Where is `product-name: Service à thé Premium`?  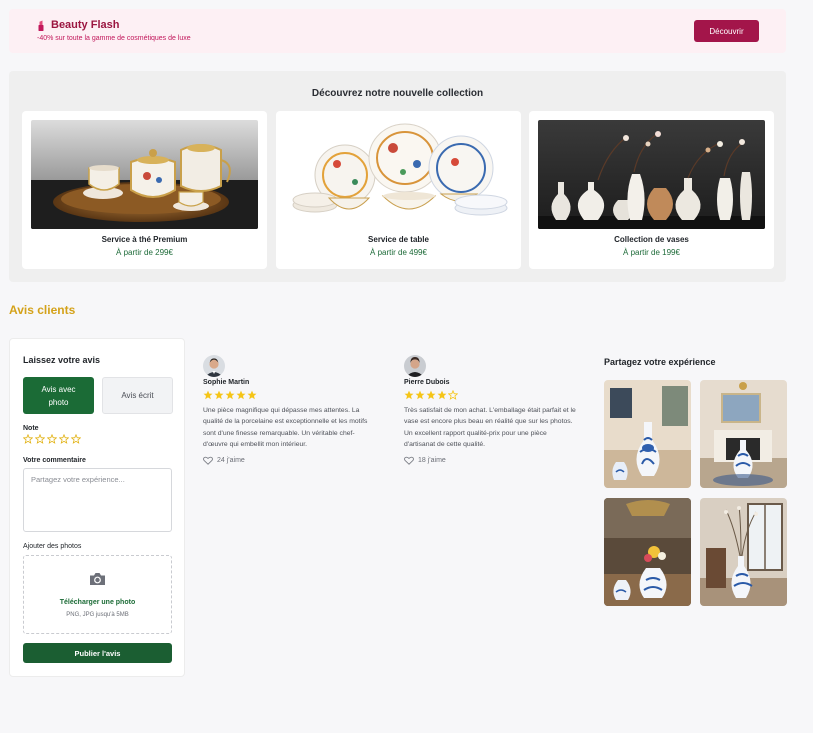 product-name: Service à thé Premium is located at coordinates (144, 239).